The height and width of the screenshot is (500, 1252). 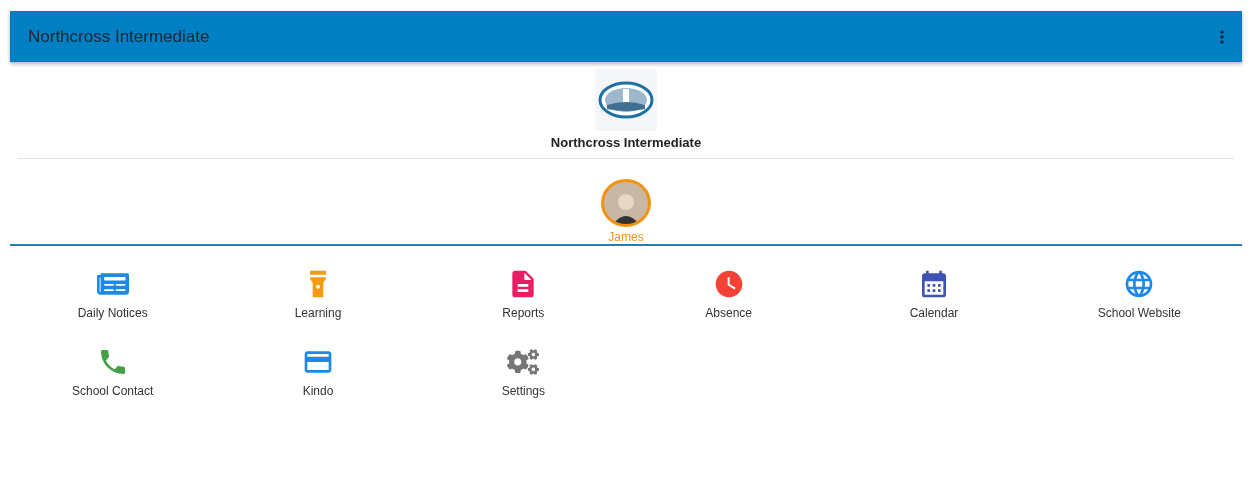 What do you see at coordinates (113, 372) in the screenshot?
I see `menu-tile: School Contact` at bounding box center [113, 372].